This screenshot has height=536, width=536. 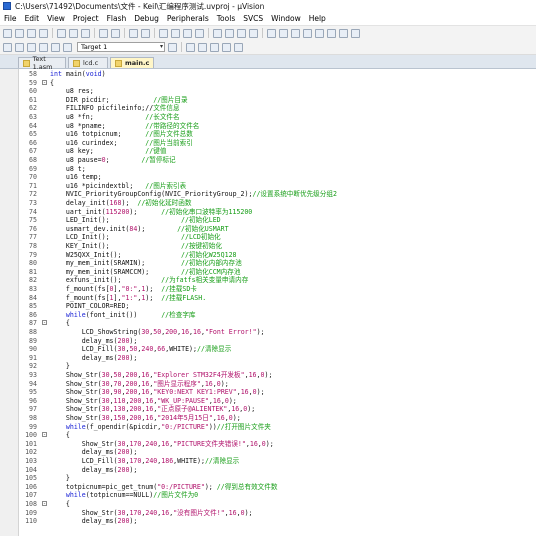 What do you see at coordinates (19, 47) in the screenshot?
I see `build-icon` at bounding box center [19, 47].